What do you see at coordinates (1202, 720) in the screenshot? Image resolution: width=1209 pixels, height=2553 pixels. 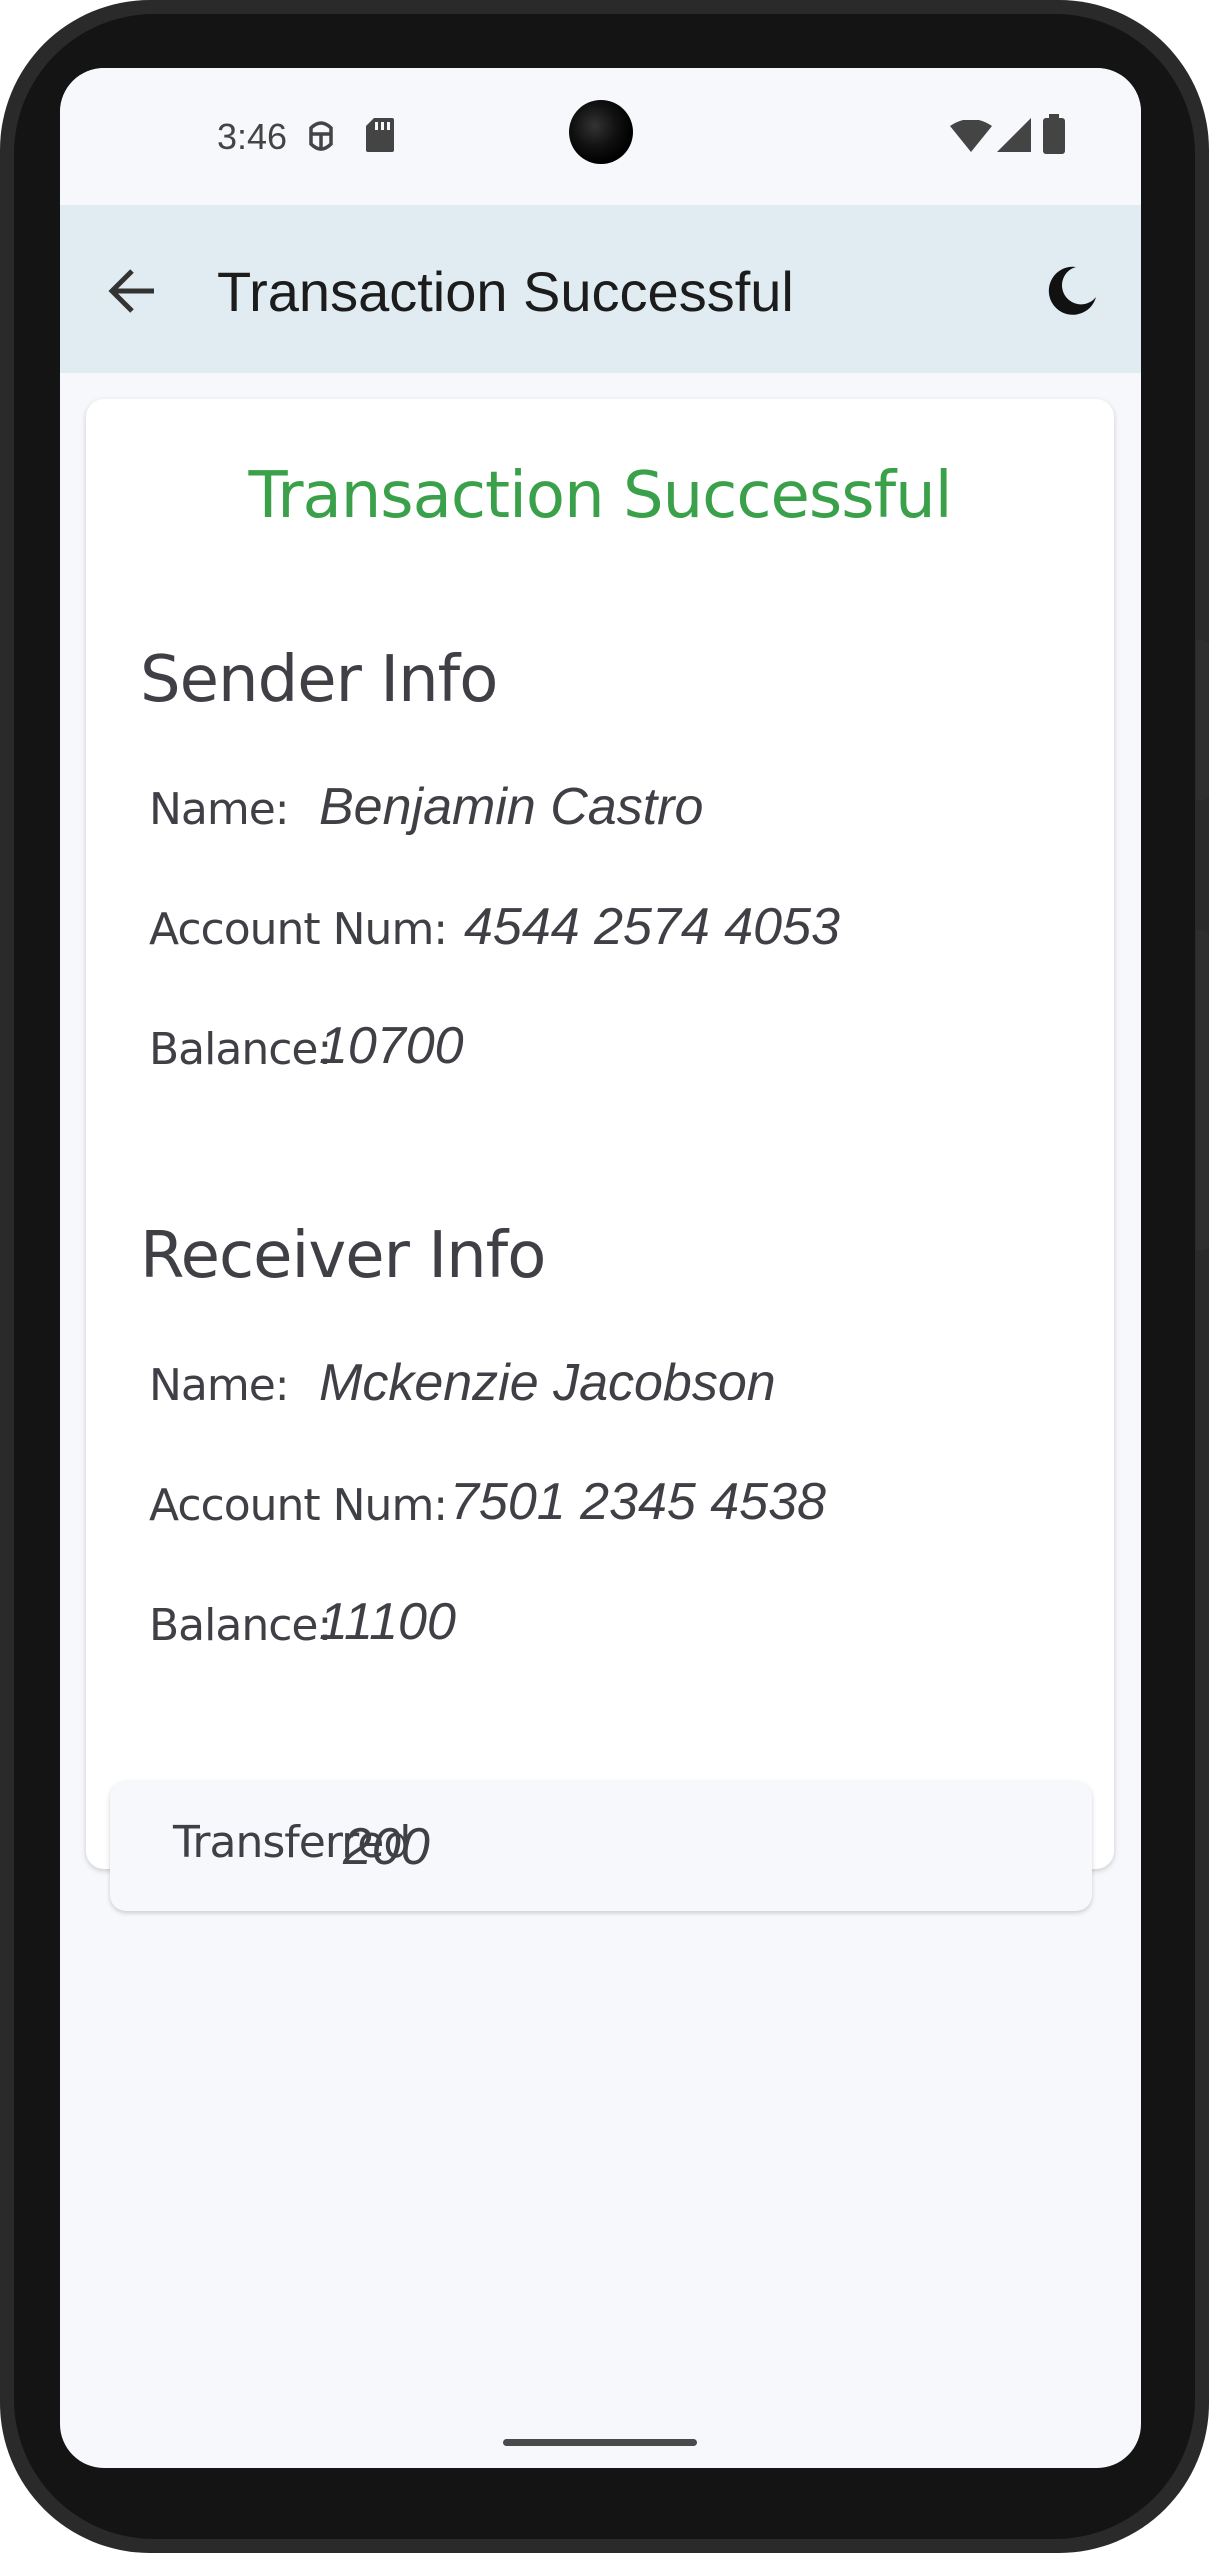 I see `power-button` at bounding box center [1202, 720].